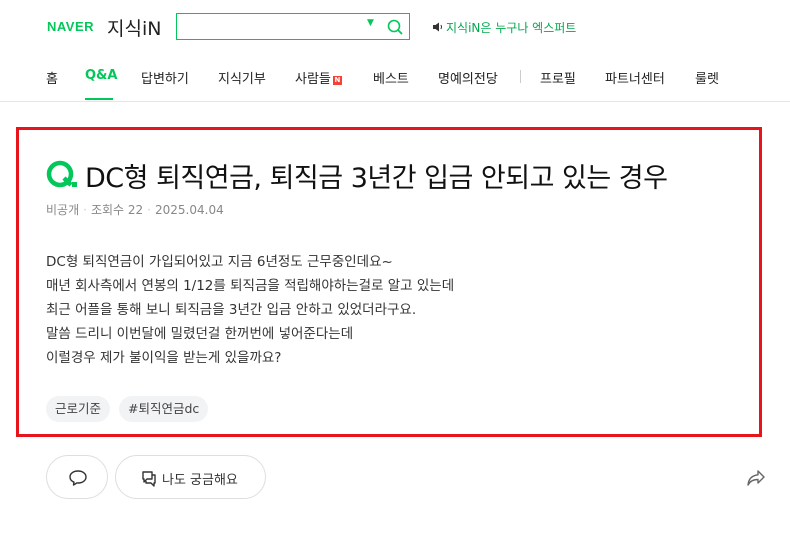  Describe the element at coordinates (707, 77) in the screenshot. I see `nav-roulette: 룰렛` at that location.